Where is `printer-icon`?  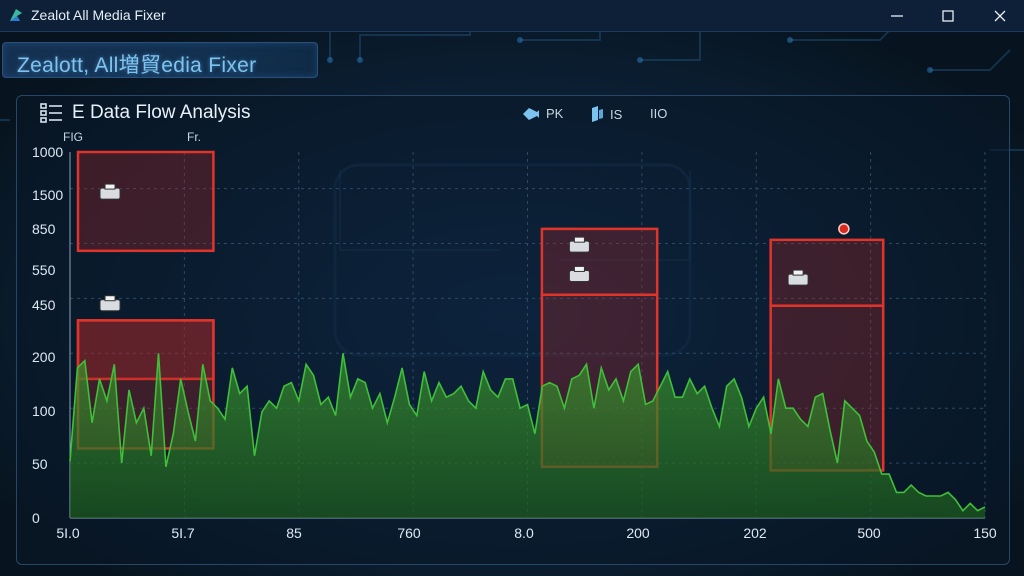 printer-icon is located at coordinates (110, 303).